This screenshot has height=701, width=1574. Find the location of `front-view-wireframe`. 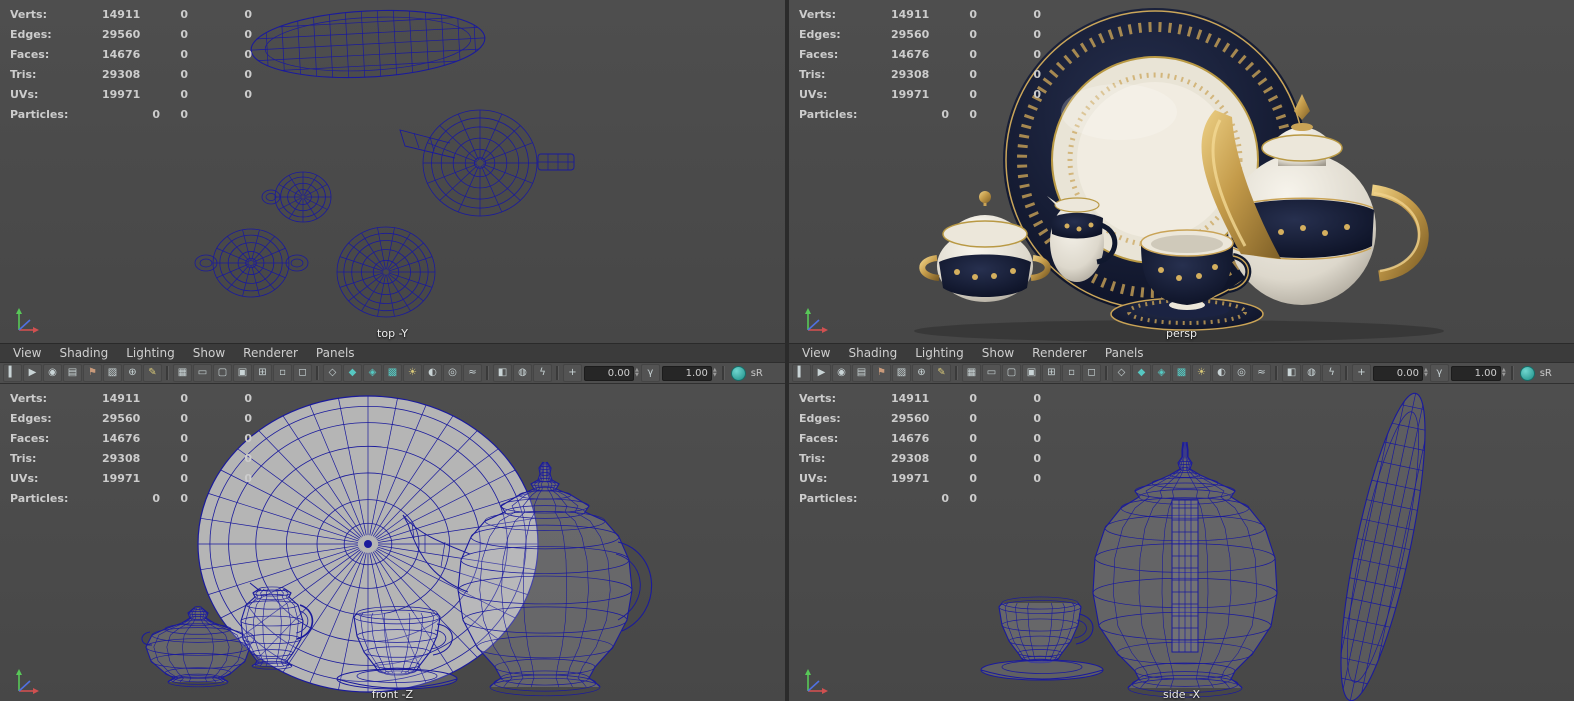

front-view-wireframe is located at coordinates (397, 546).